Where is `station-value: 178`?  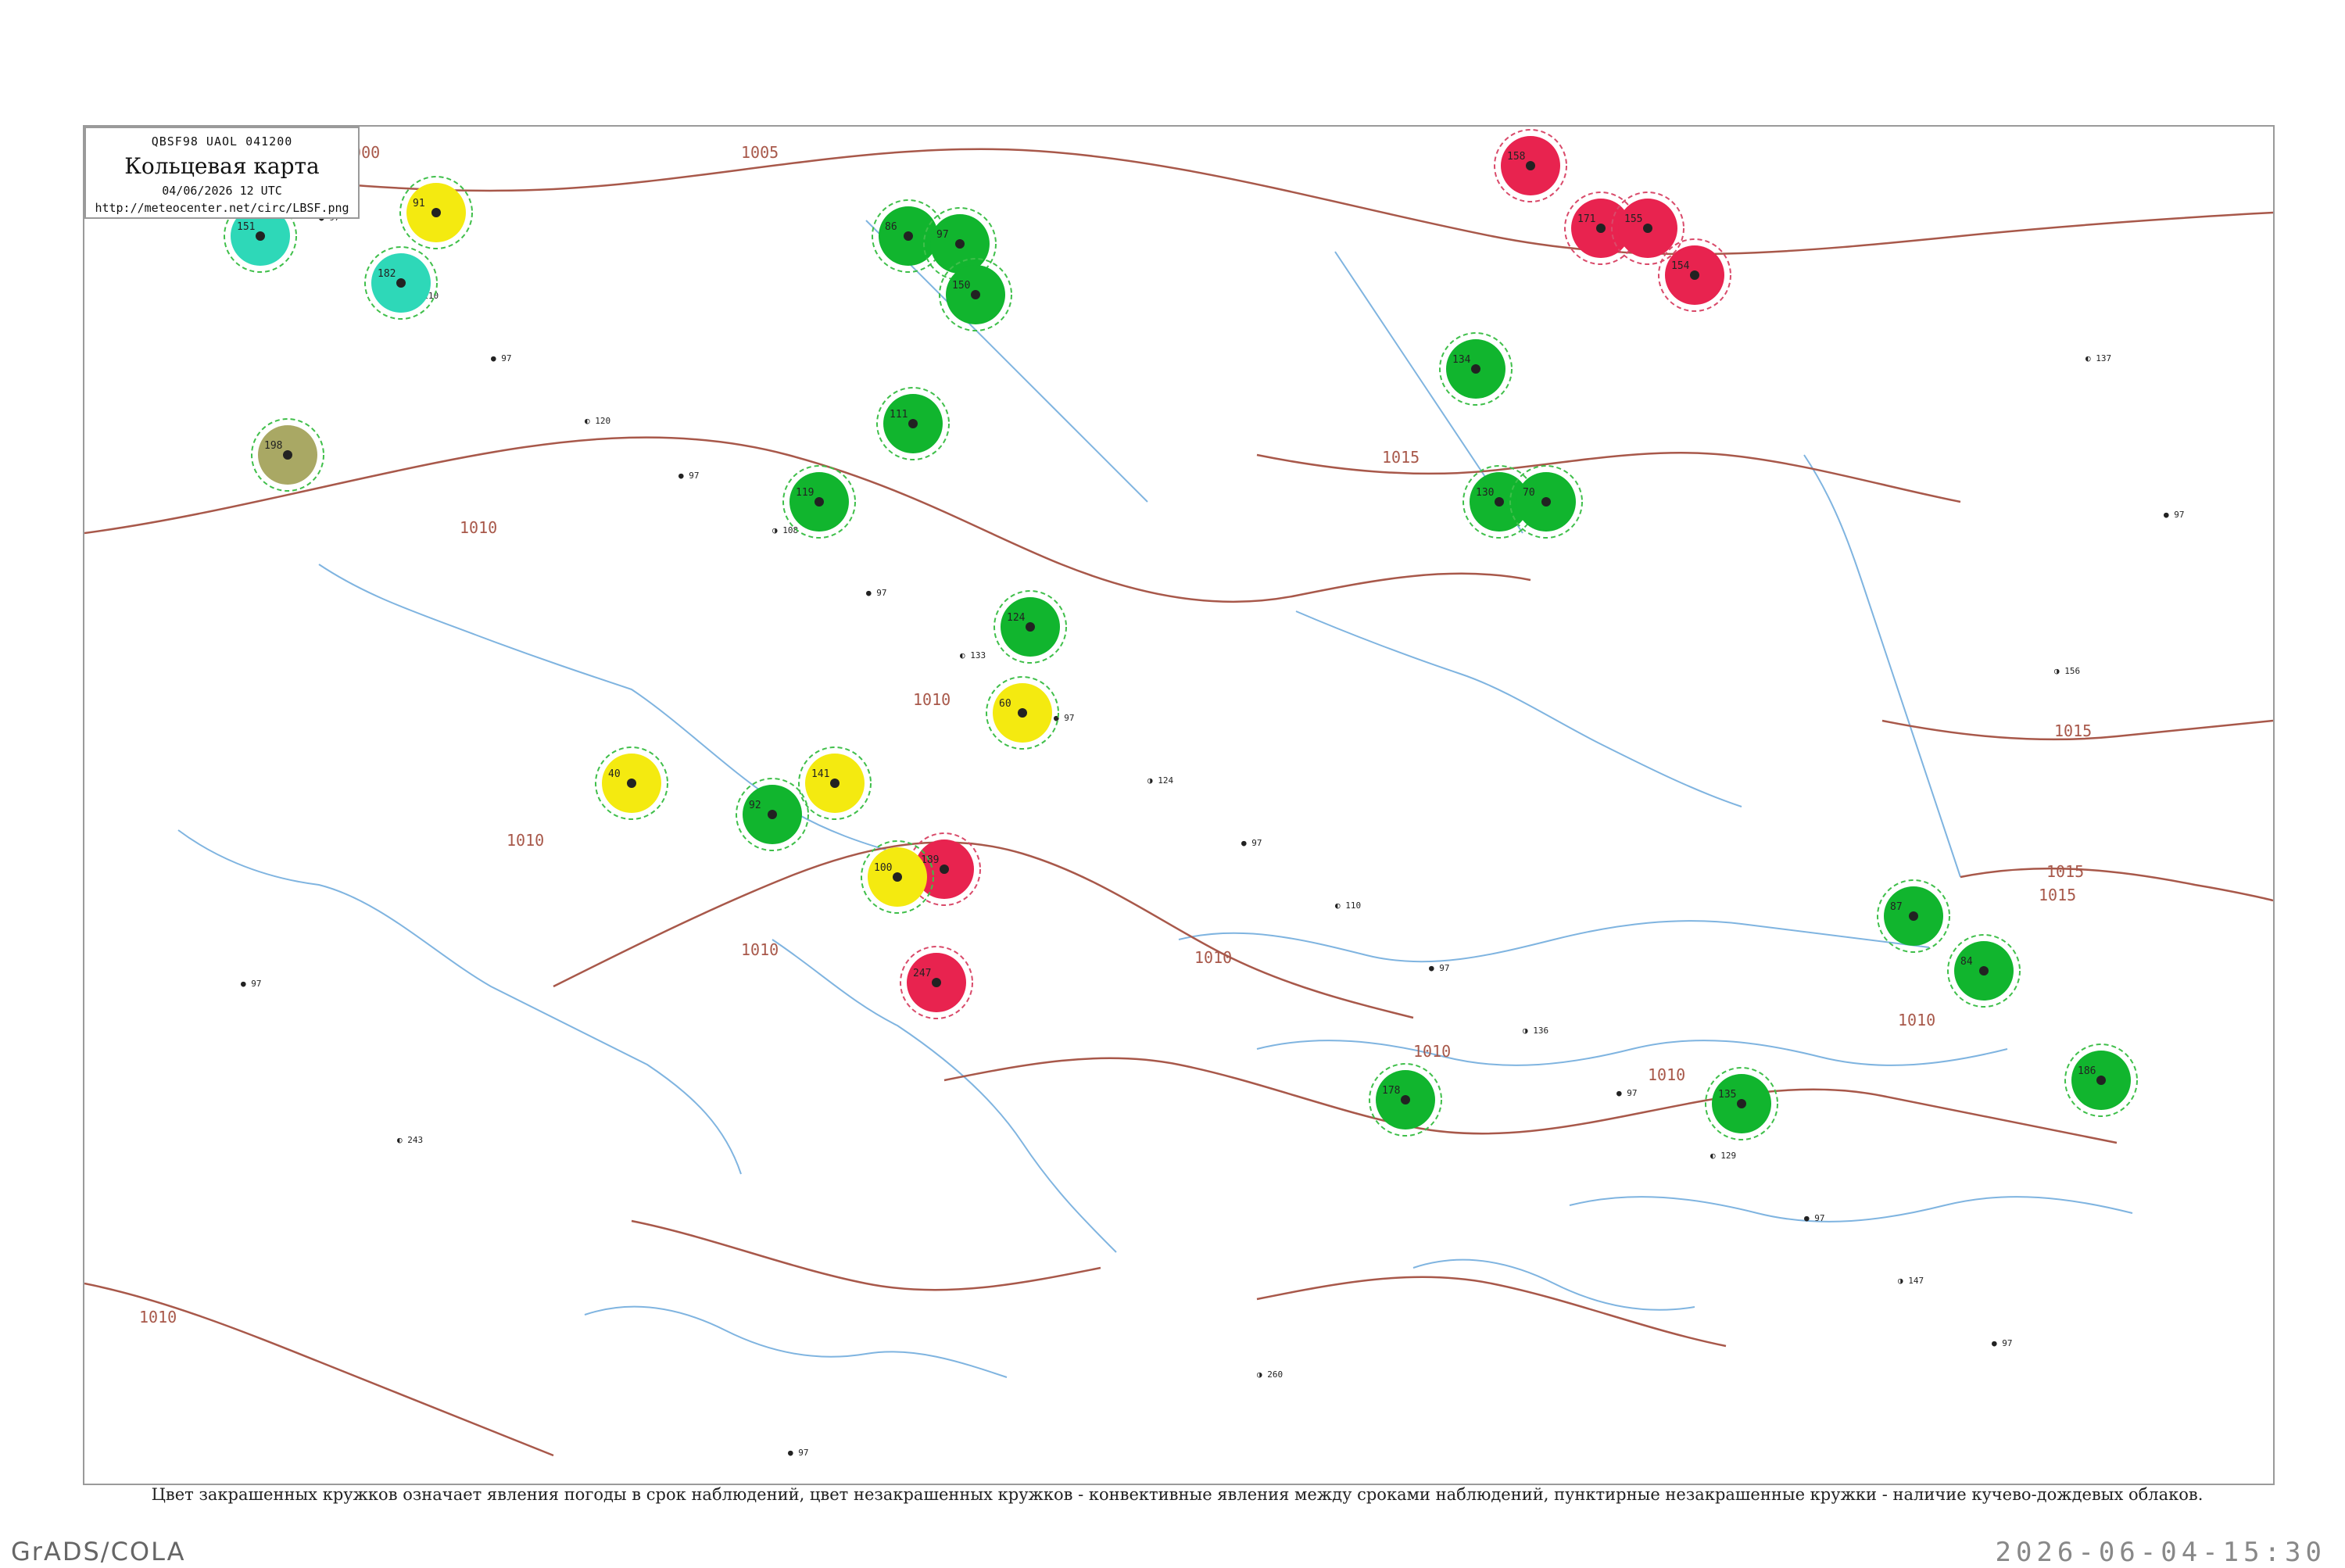
station-value: 178 is located at coordinates (1391, 1091).